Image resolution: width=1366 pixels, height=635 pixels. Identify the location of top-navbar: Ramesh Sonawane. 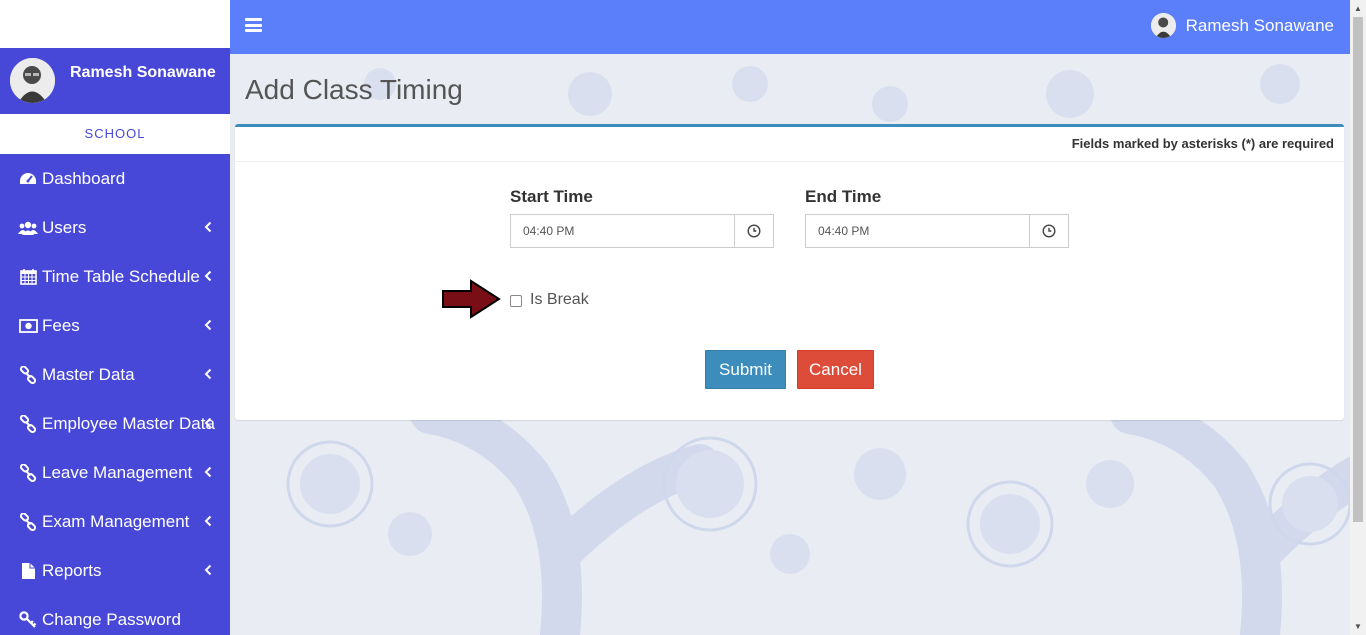
(790, 27).